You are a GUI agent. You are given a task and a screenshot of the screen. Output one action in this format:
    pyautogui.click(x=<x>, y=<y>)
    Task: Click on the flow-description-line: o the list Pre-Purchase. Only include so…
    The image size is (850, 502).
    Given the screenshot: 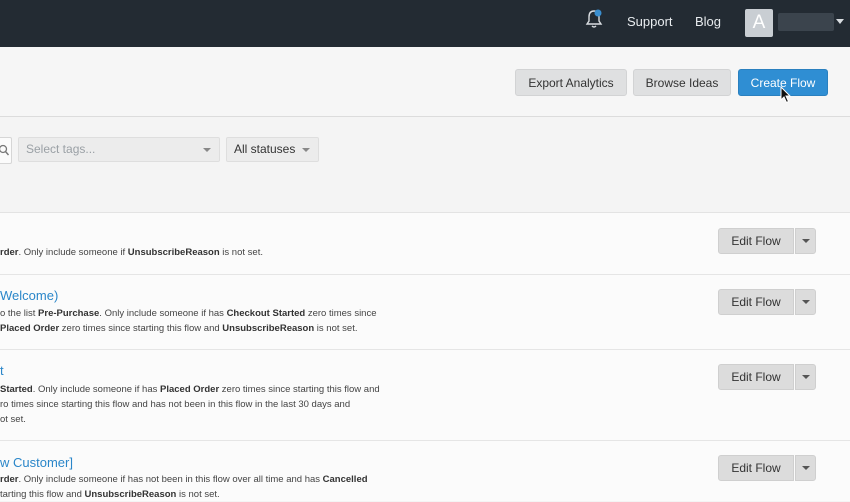 What is the action you would take?
    pyautogui.click(x=188, y=313)
    